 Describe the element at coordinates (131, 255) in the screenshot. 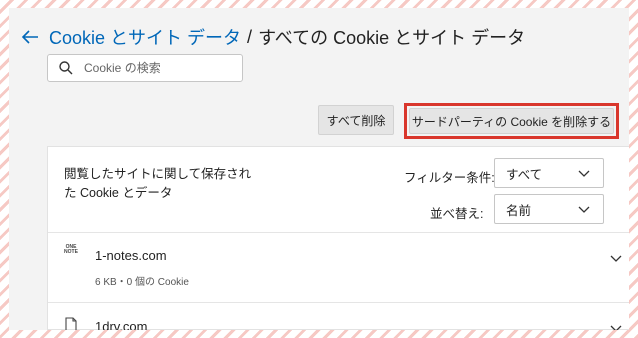

I see `site-name: 1-notes.com` at that location.